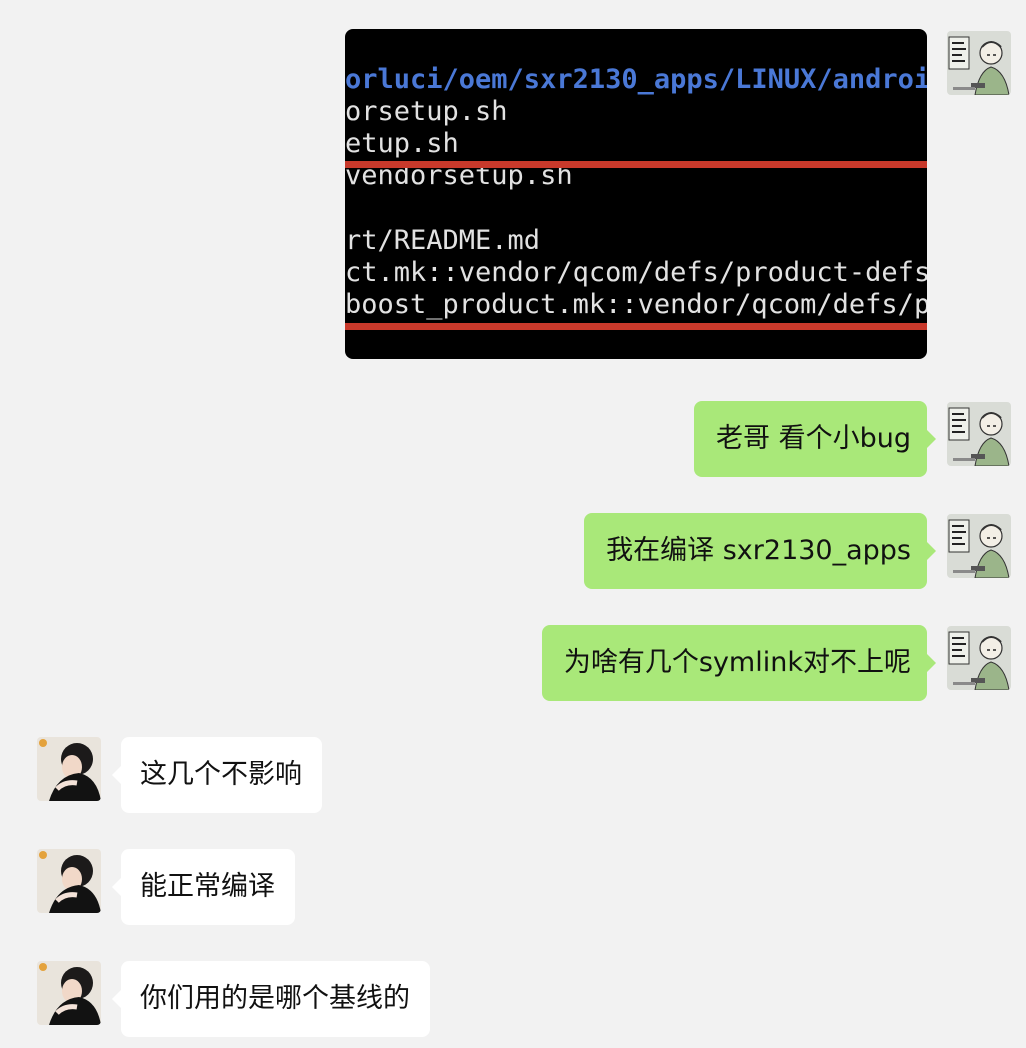 This screenshot has height=1048, width=1026. Describe the element at coordinates (402, 143) in the screenshot. I see `terminal-line: etup.sh` at that location.